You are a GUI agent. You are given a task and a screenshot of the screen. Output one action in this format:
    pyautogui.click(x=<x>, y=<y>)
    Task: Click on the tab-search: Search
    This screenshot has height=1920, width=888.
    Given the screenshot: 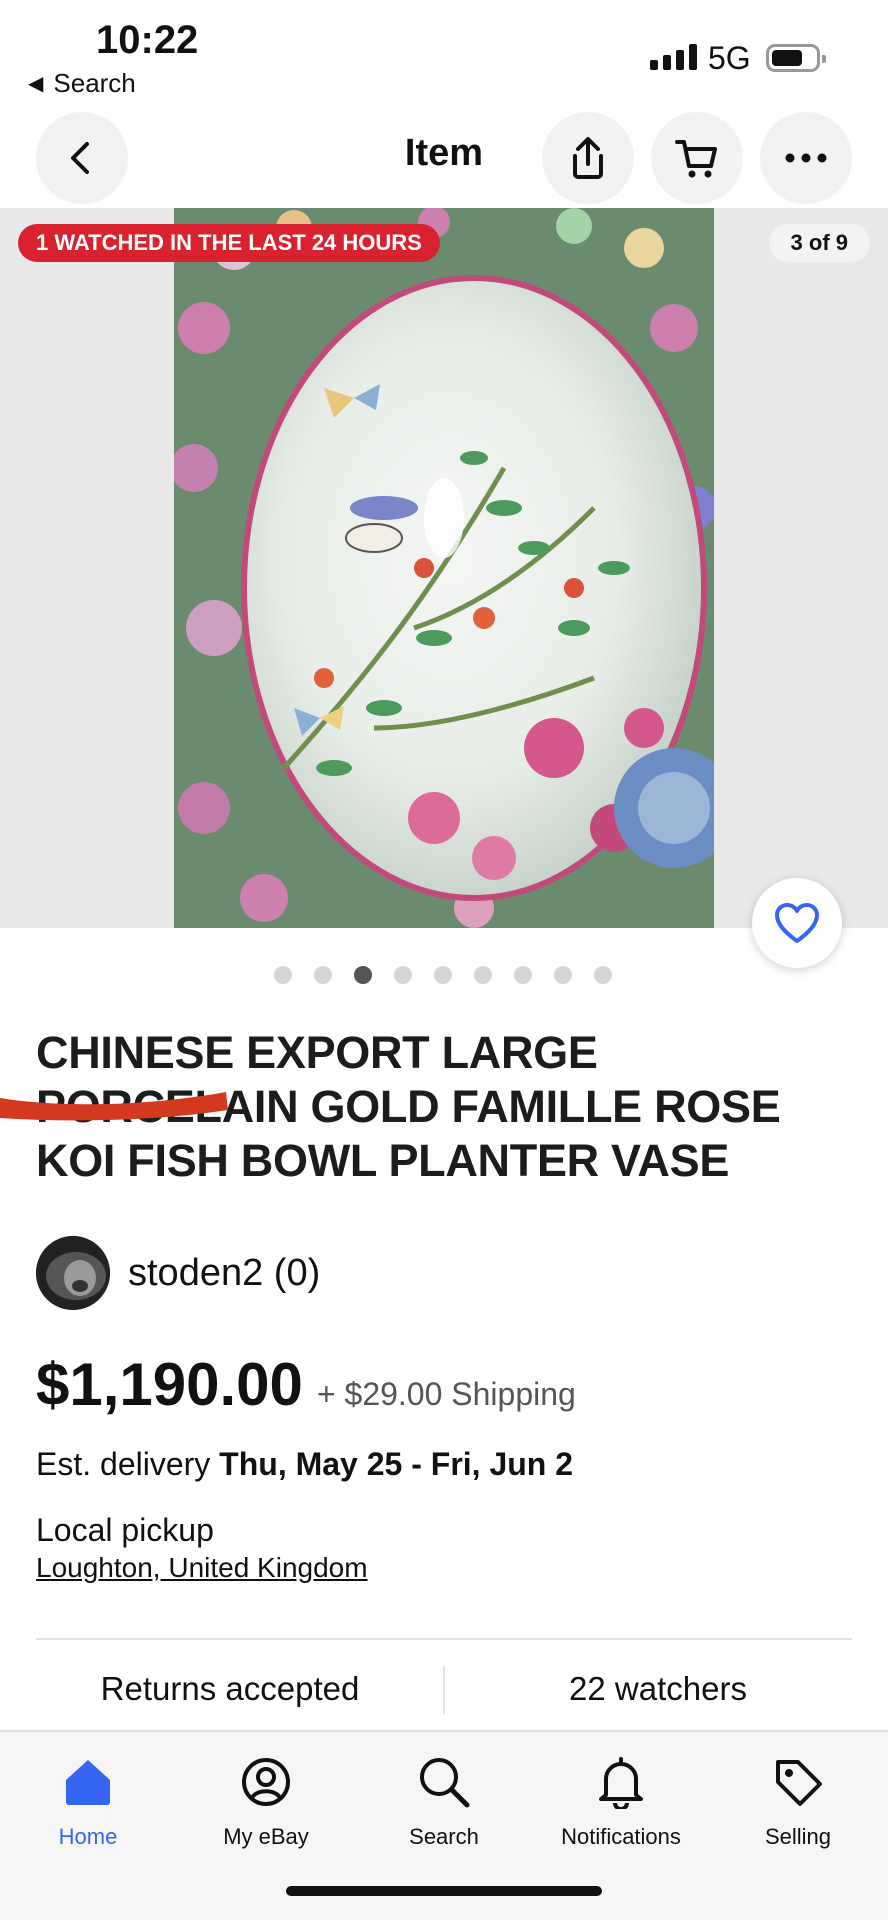 What is the action you would take?
    pyautogui.click(x=444, y=1800)
    